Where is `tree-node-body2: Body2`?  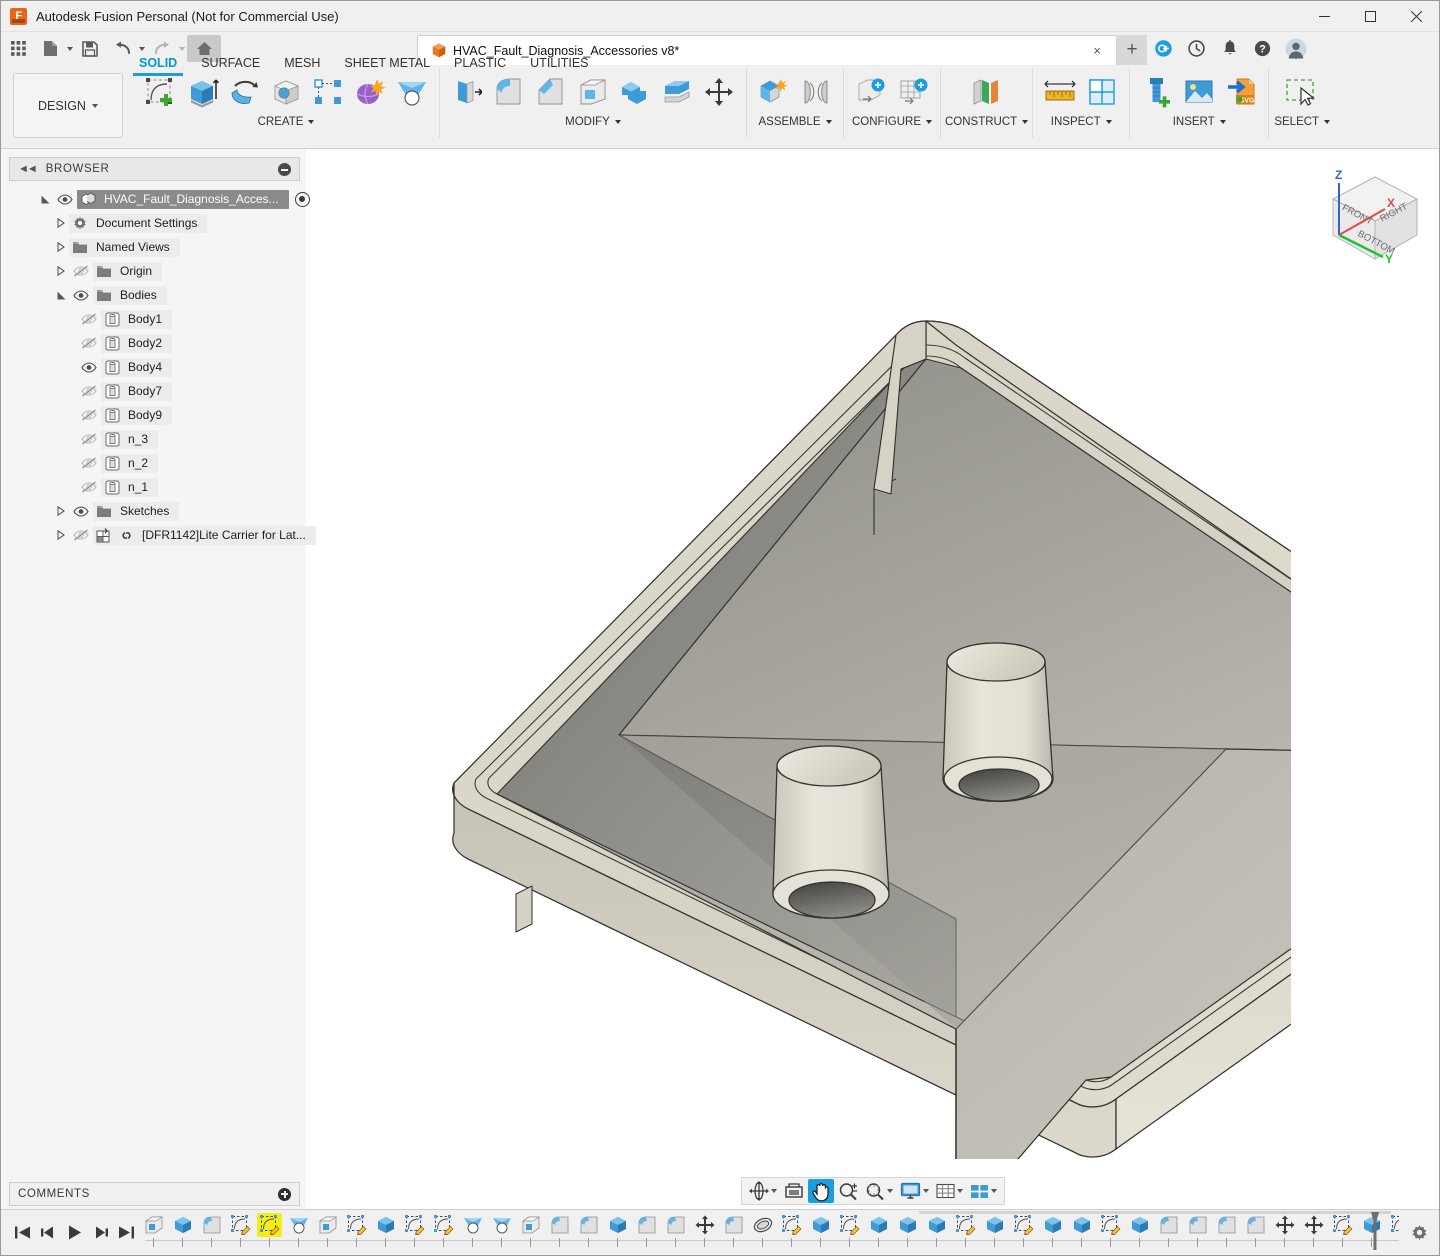 tree-node-body2: Body2 is located at coordinates (153, 343).